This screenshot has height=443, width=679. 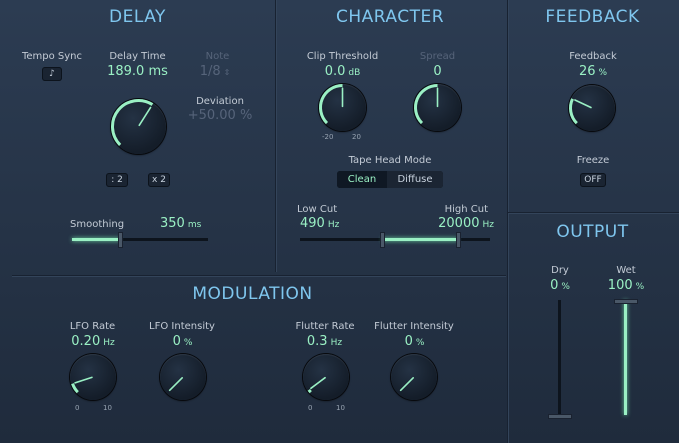 I want to click on tempo-sync-button: ♪, so click(x=52, y=74).